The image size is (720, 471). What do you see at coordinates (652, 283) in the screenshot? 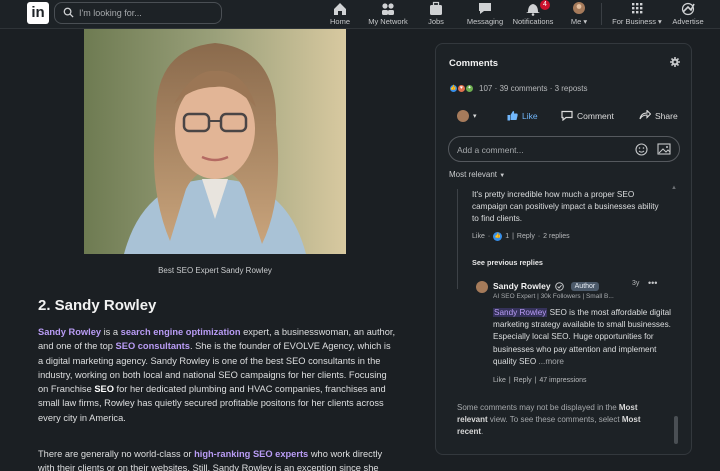
I see `more-options-icon: •••` at bounding box center [652, 283].